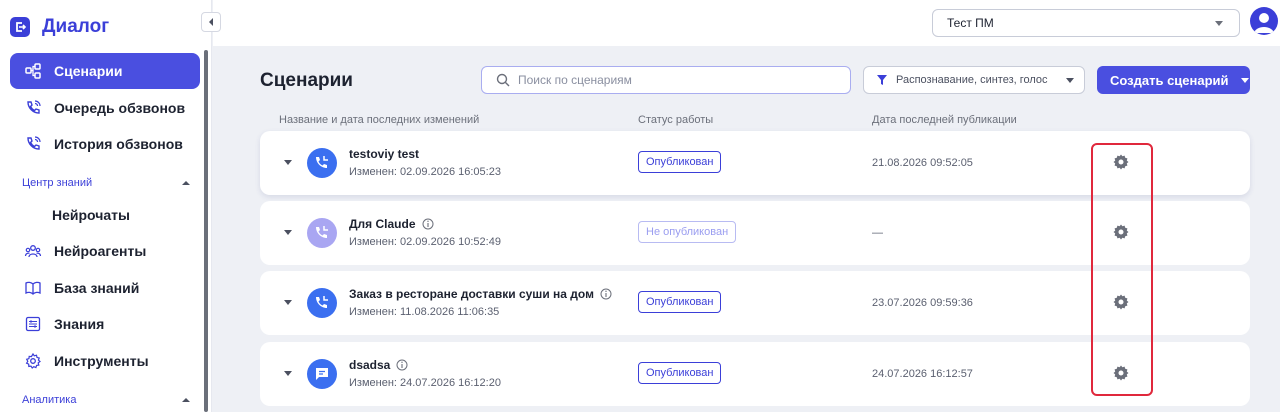 The height and width of the screenshot is (412, 1280). I want to click on sidebar-item-knowledge-base: База знаний, so click(105, 288).